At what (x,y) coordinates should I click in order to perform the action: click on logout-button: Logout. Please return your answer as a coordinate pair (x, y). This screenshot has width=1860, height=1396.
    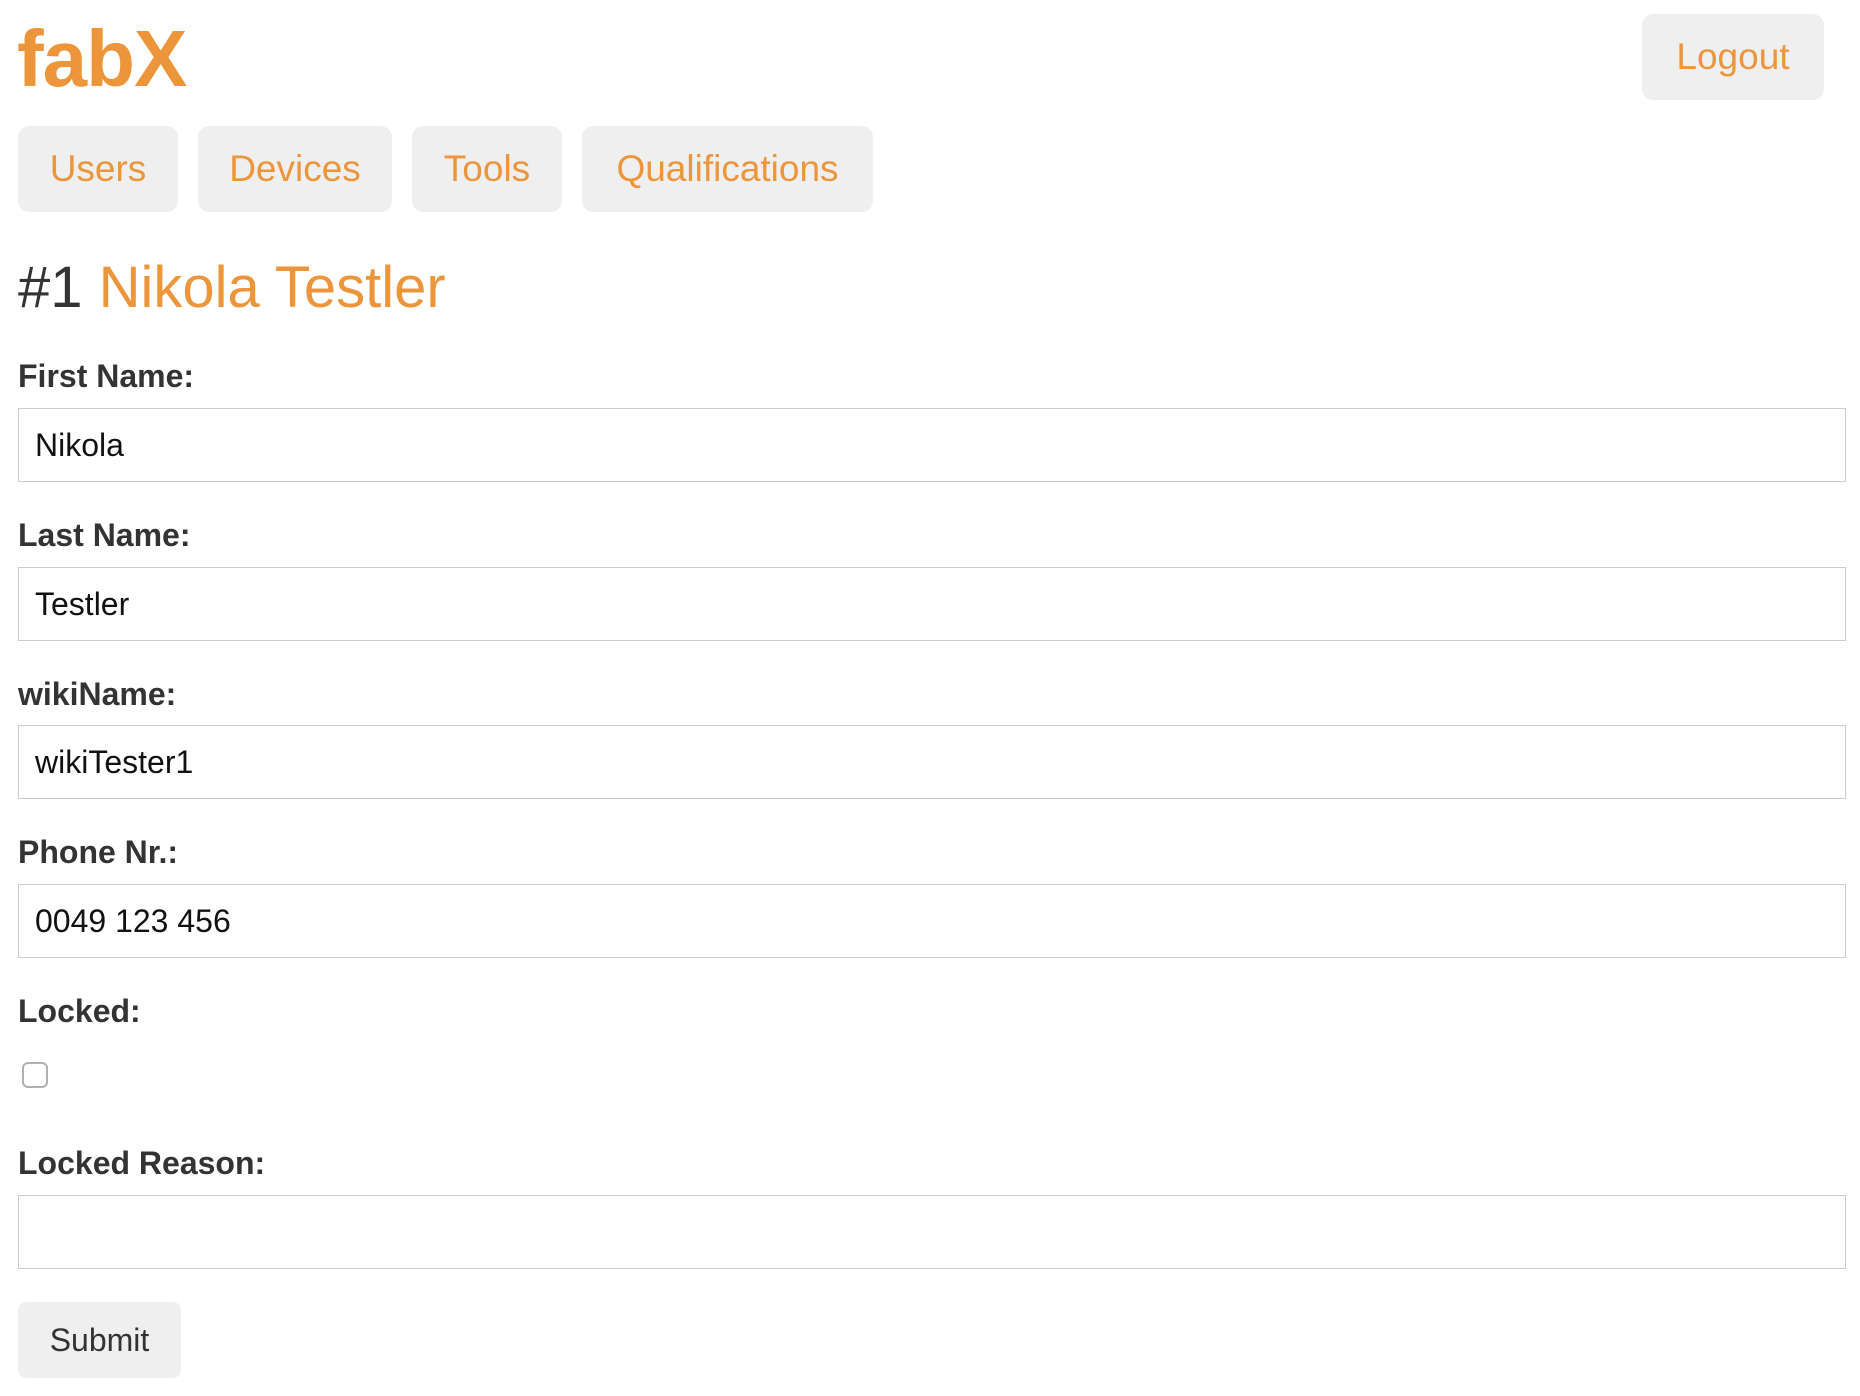
    Looking at the image, I should click on (1733, 57).